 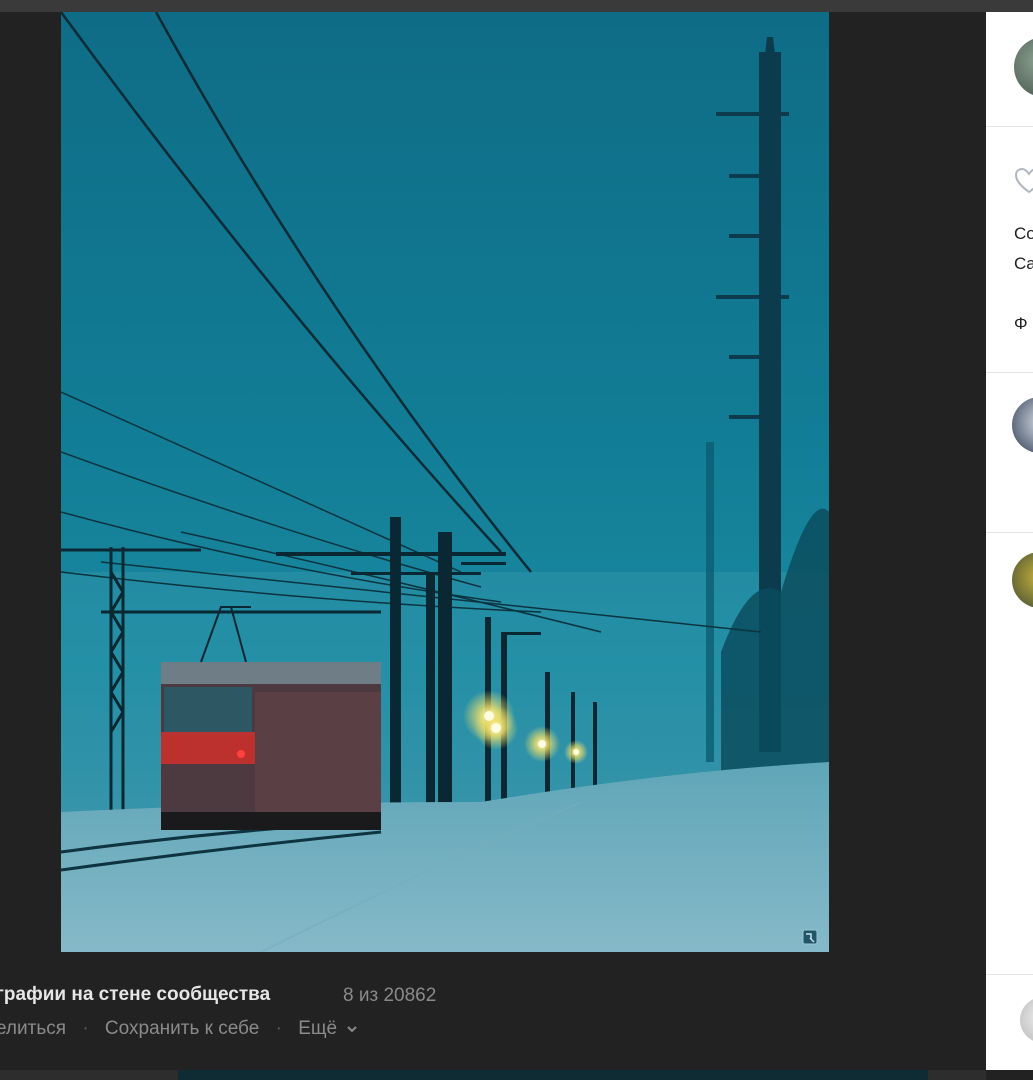 What do you see at coordinates (390, 995) in the screenshot?
I see `photo-counter: 8 из 20862` at bounding box center [390, 995].